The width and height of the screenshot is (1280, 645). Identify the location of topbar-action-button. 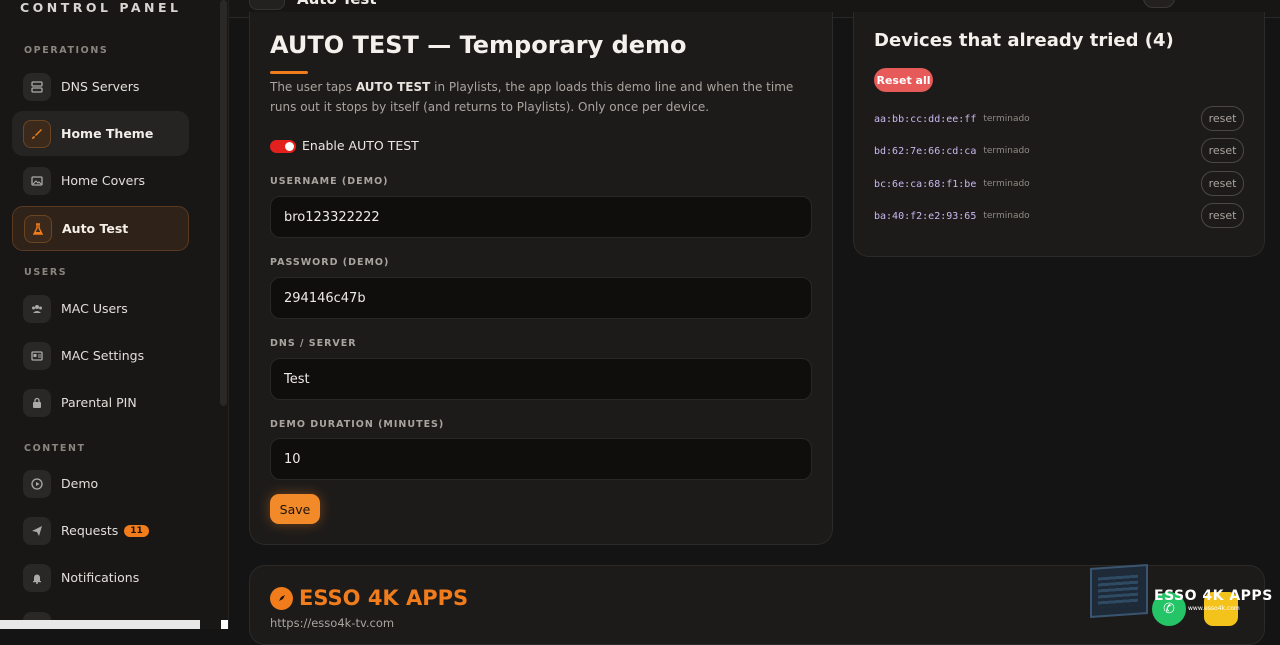
(1159, 4).